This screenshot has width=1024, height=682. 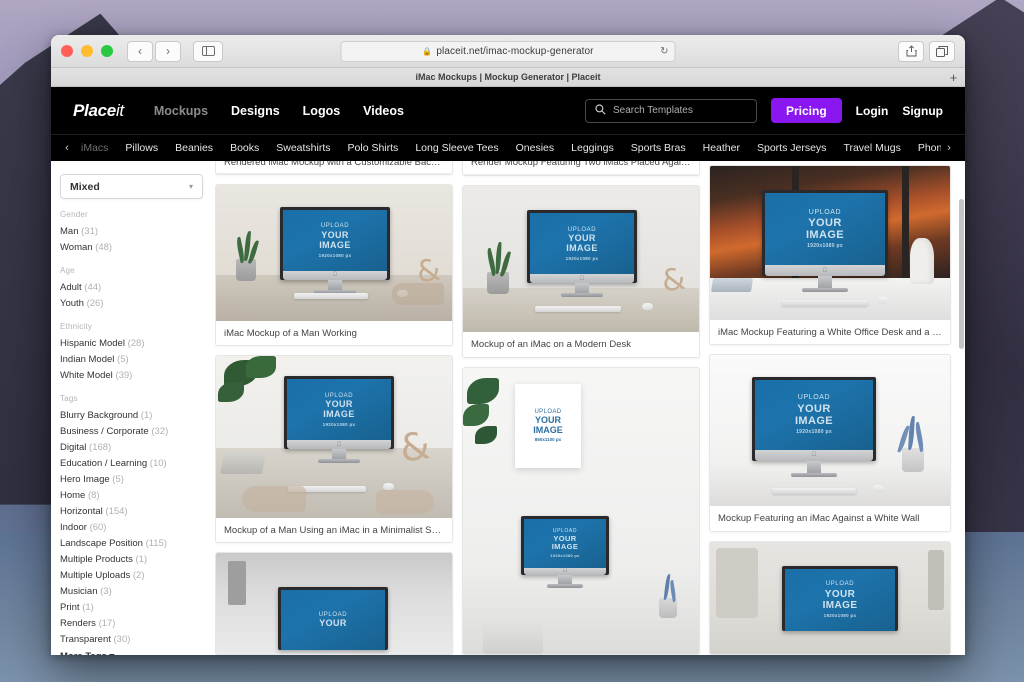 I want to click on category-scroll-left-icon: ‹, so click(x=67, y=148).